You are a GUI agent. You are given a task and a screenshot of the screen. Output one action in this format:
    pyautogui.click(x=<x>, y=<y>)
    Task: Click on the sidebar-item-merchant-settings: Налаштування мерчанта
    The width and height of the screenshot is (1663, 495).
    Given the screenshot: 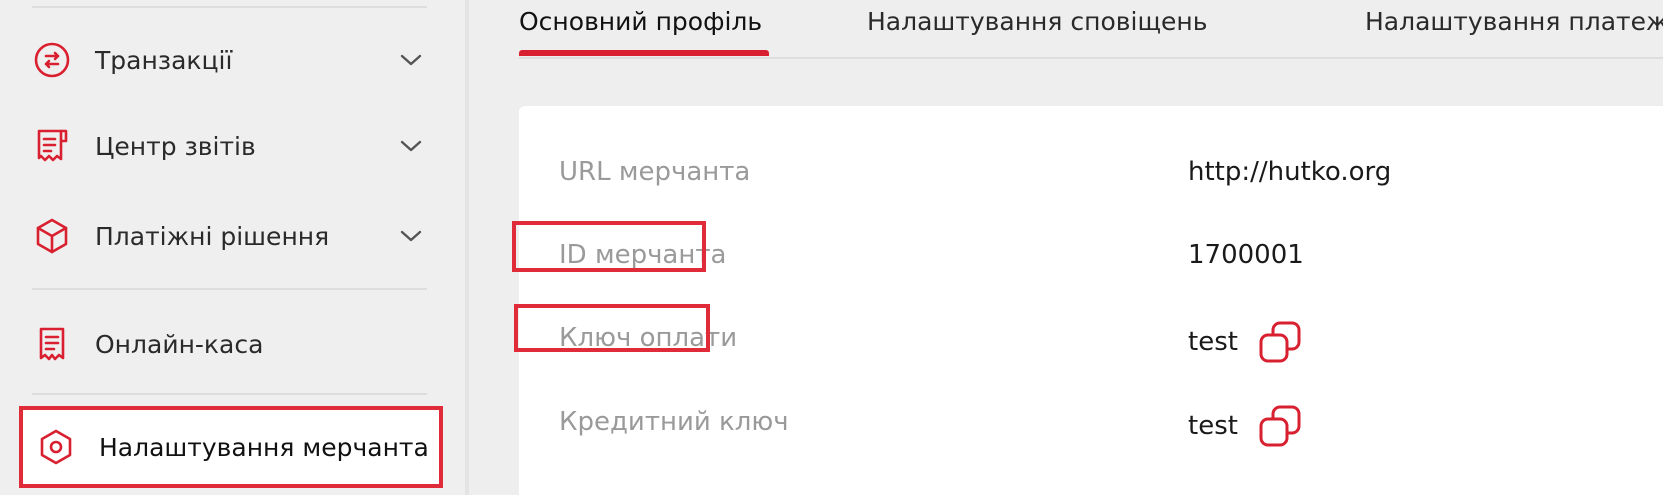 What is the action you would take?
    pyautogui.click(x=231, y=447)
    